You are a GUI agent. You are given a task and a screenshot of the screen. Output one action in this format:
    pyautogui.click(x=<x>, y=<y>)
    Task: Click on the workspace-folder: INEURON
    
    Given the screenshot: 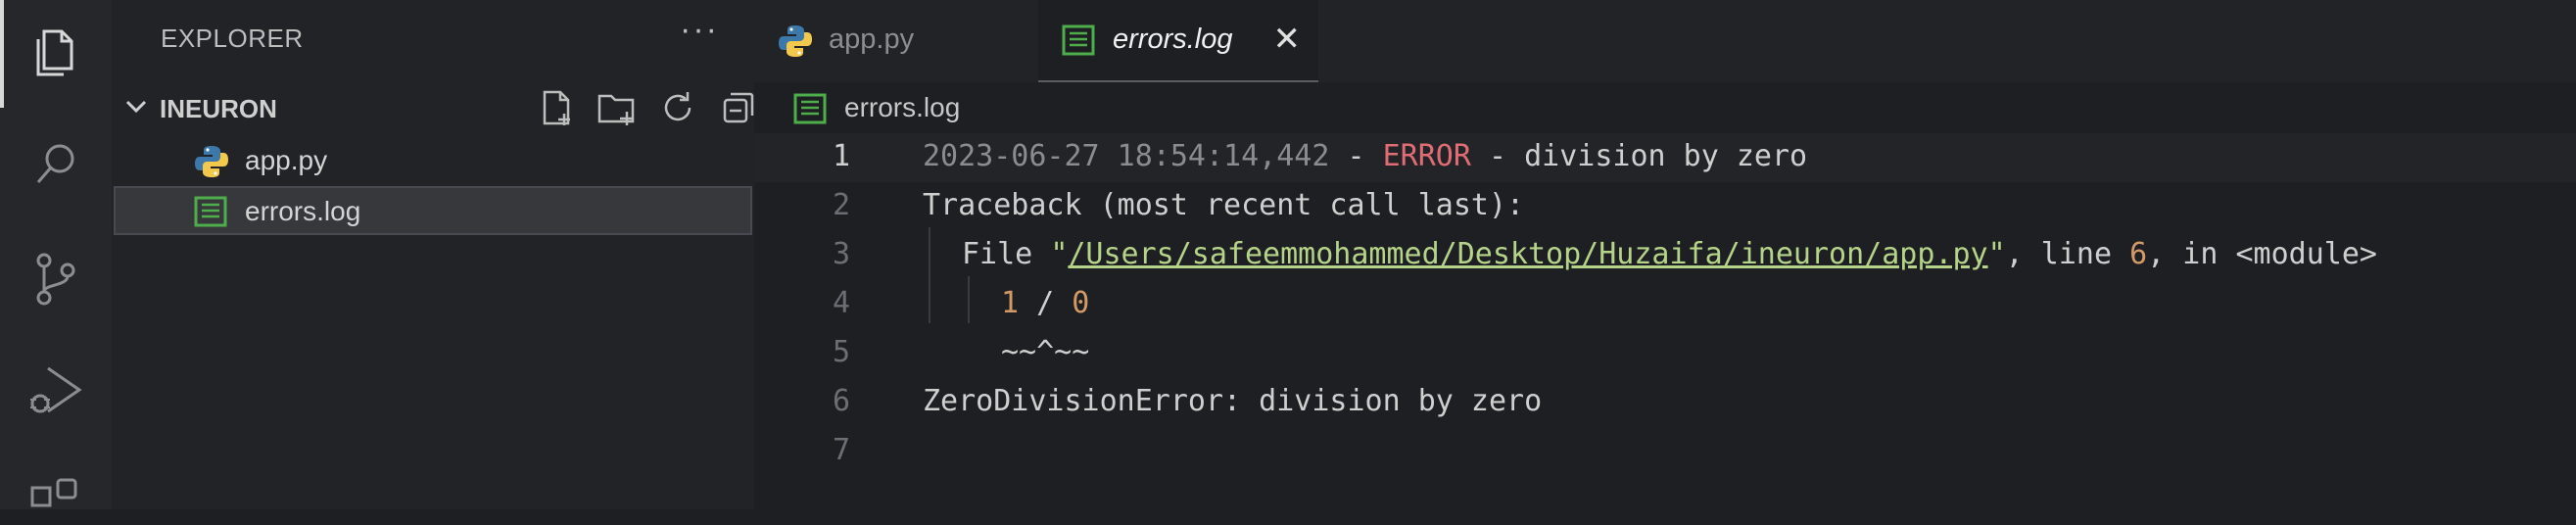 What is the action you would take?
    pyautogui.click(x=433, y=107)
    